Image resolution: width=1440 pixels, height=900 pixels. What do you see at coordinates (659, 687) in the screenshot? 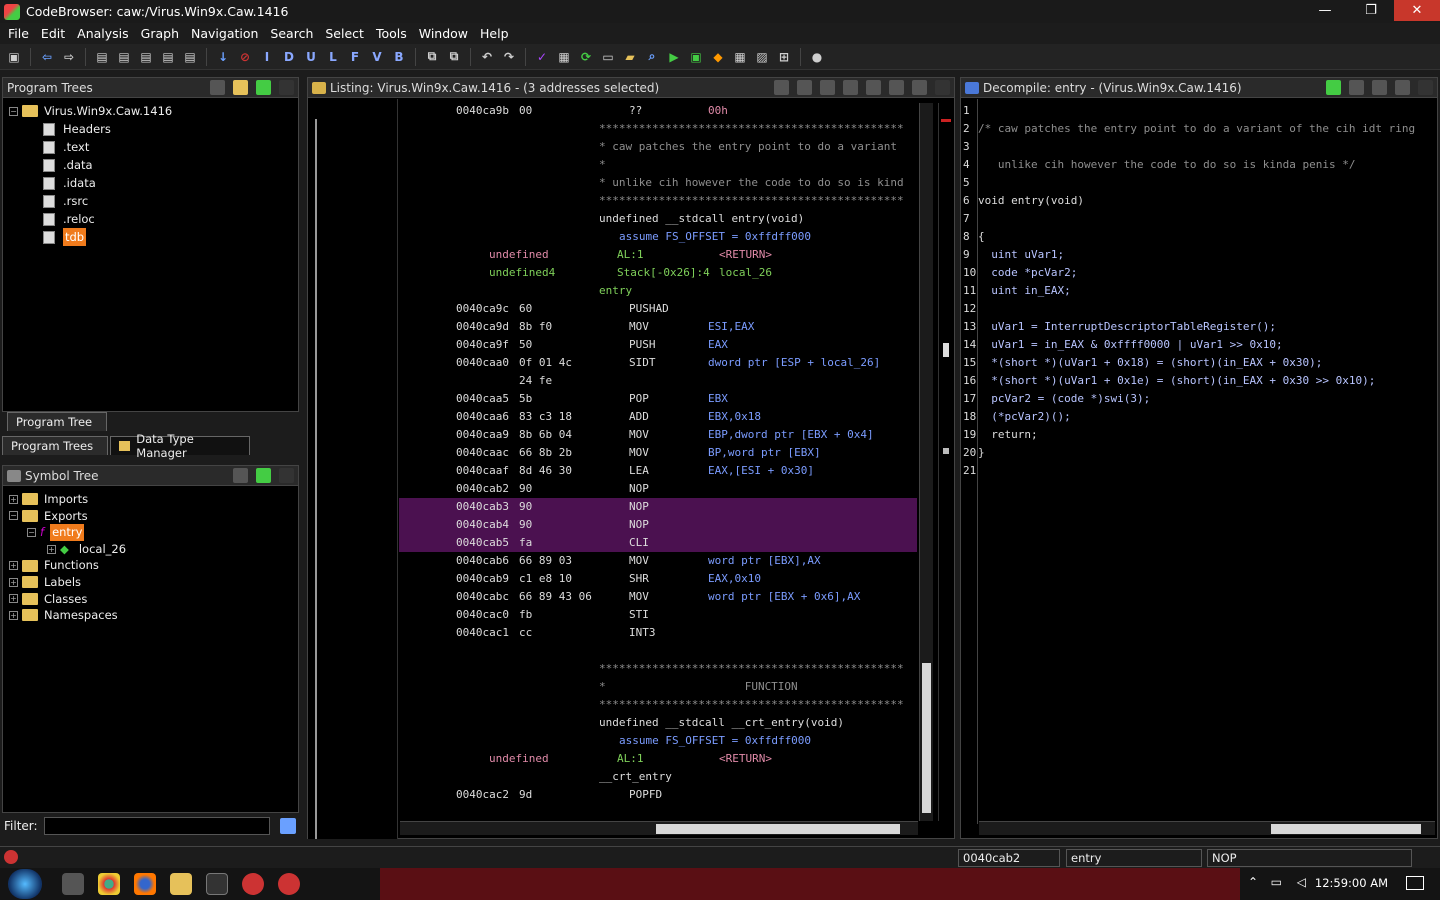
I see `listing-line: * FUNCTION` at bounding box center [659, 687].